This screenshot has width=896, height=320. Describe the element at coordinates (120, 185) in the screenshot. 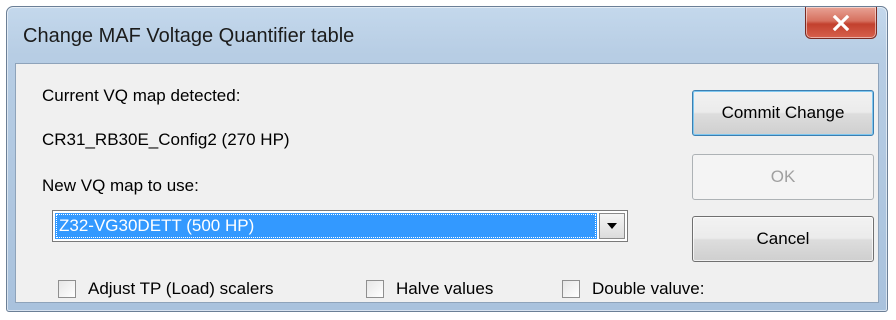

I see `new-map-label: New VQ map to use:` at that location.